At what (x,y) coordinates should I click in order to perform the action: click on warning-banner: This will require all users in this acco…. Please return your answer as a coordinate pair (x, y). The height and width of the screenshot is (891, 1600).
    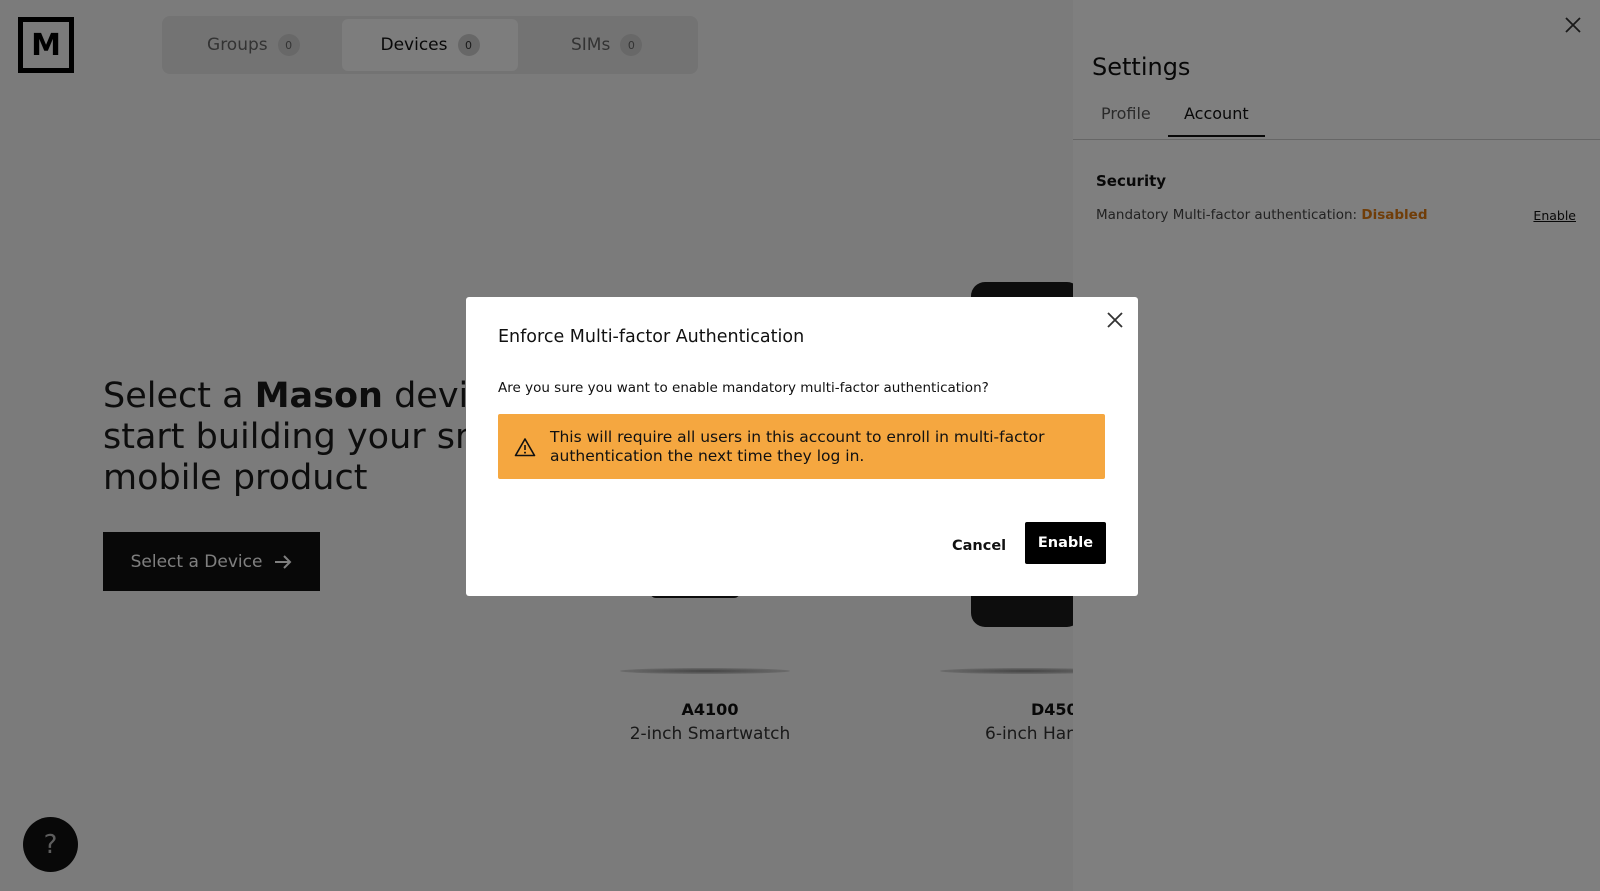
    Looking at the image, I should click on (801, 446).